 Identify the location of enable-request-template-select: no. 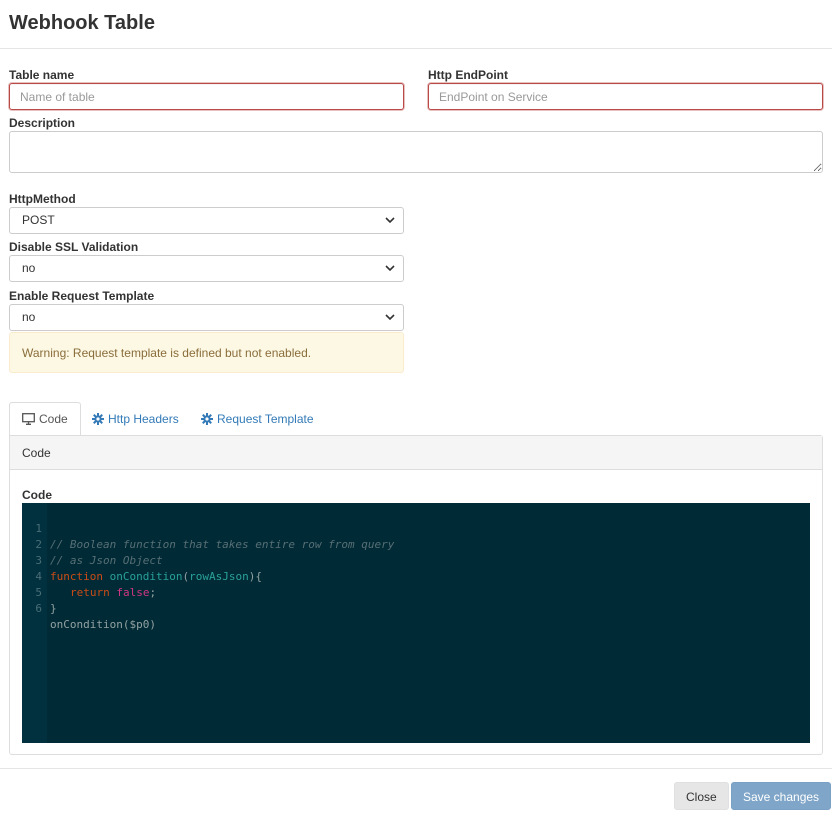
(206, 317).